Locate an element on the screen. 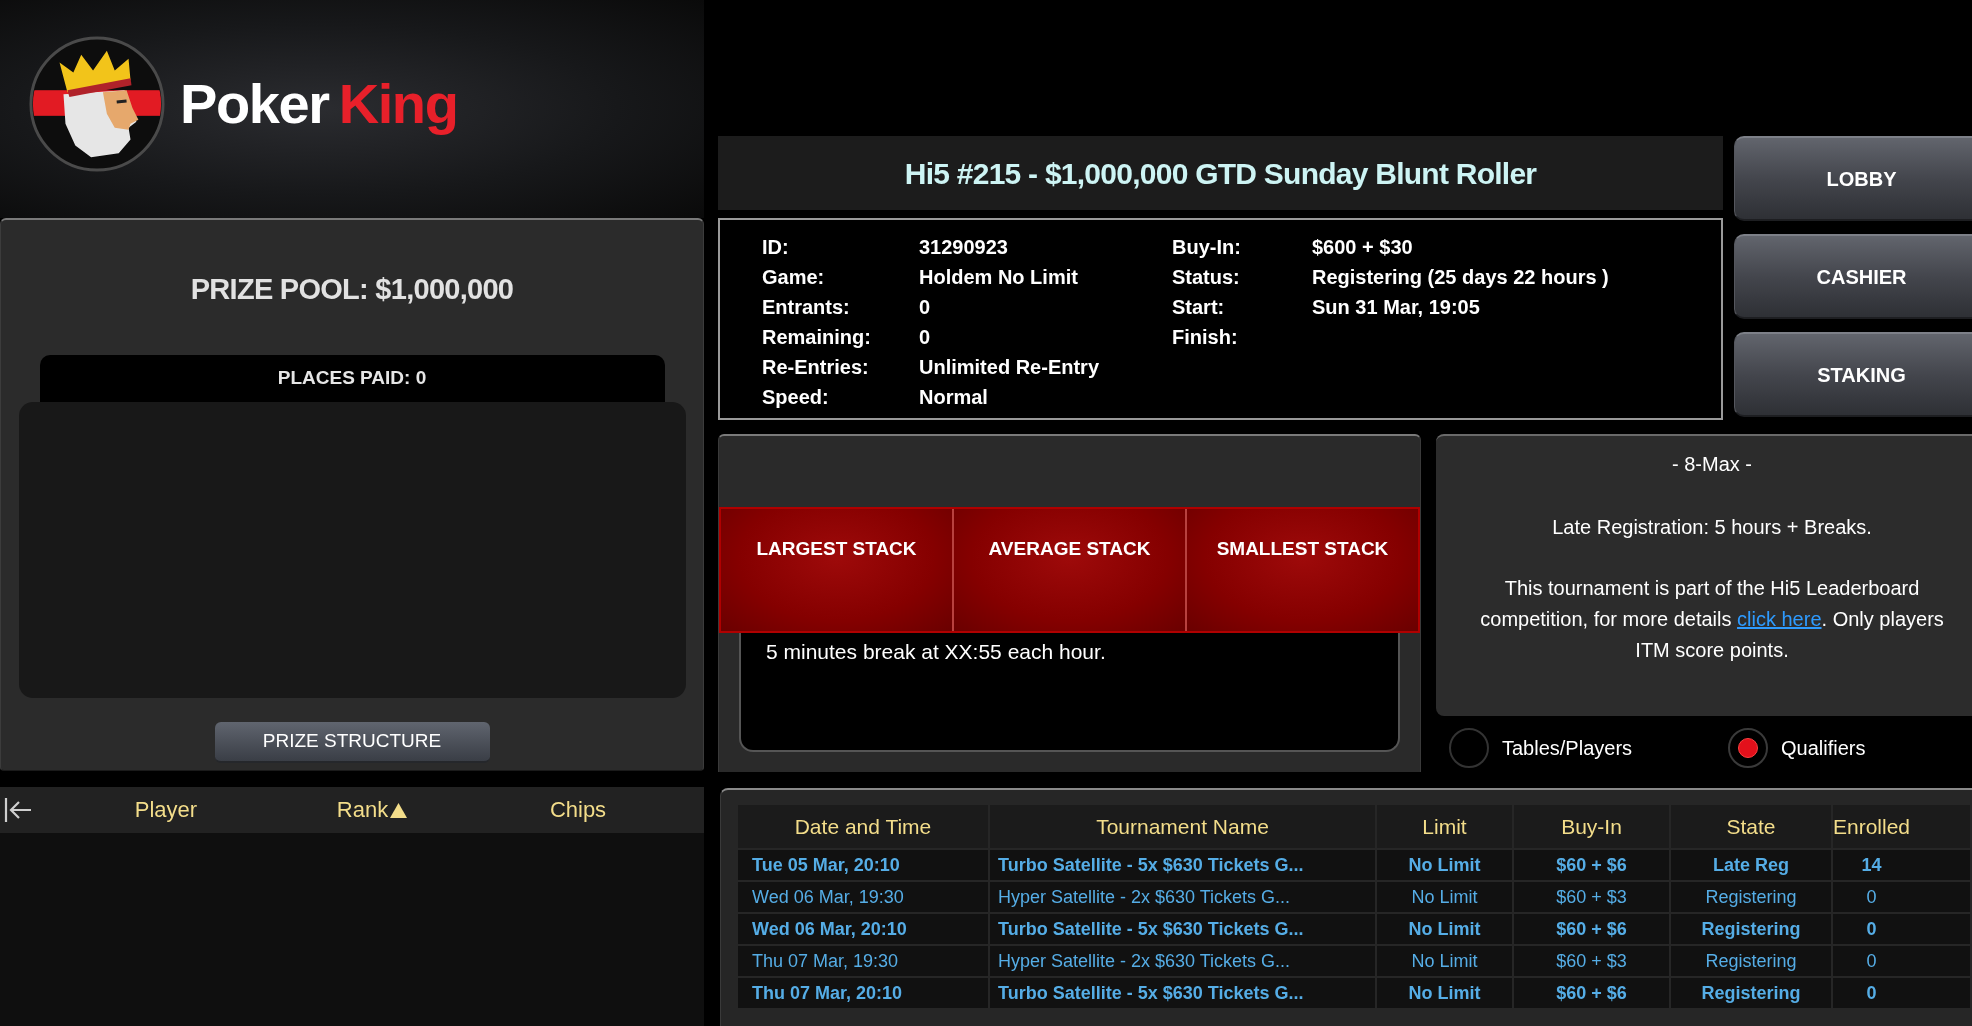 Image resolution: width=1972 pixels, height=1026 pixels. table-cell: Wed 06 Mar, 20:10 is located at coordinates (863, 929).